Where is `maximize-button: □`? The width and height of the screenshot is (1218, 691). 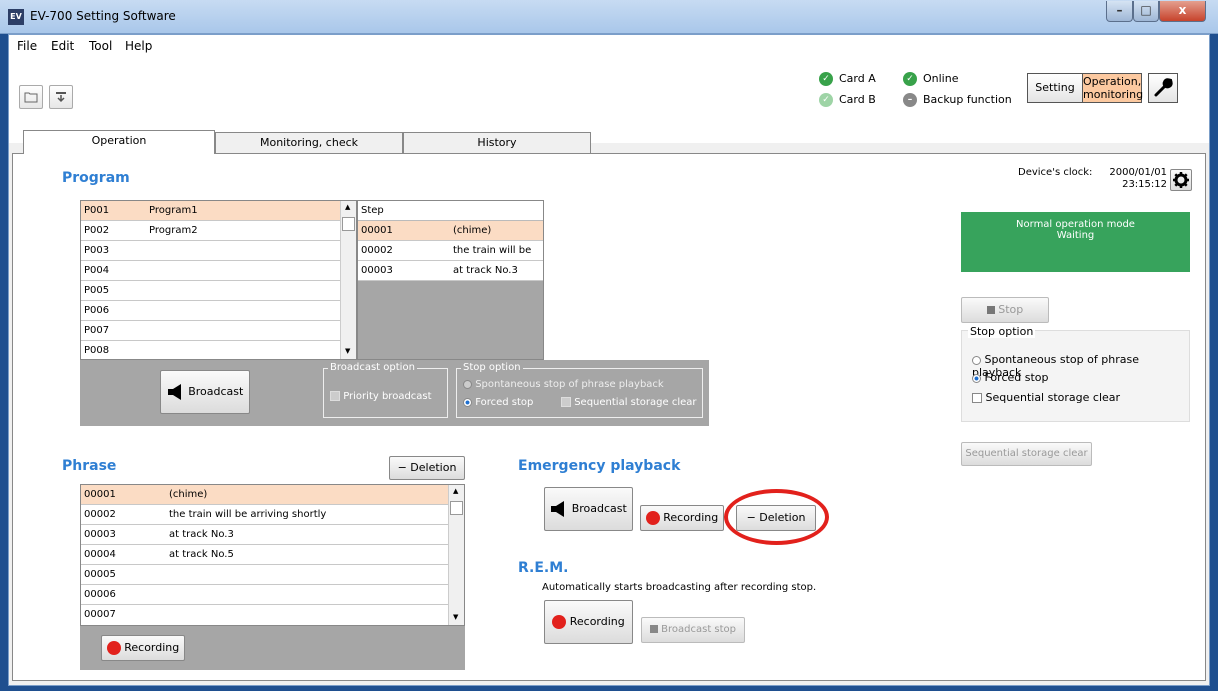
maximize-button: □ is located at coordinates (1146, 11).